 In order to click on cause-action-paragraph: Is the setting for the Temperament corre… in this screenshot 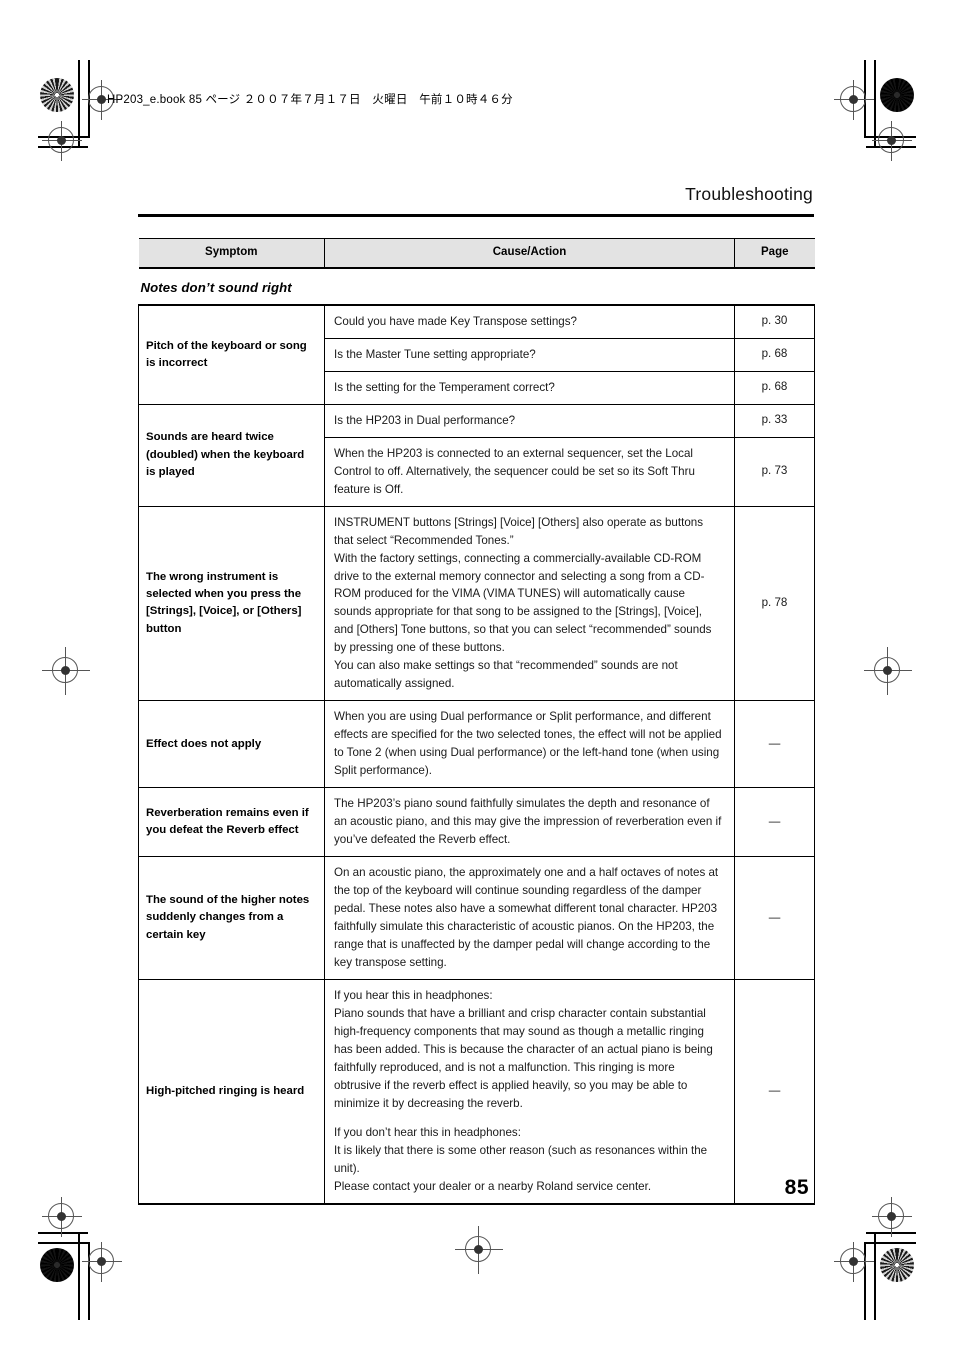, I will do `click(444, 387)`.